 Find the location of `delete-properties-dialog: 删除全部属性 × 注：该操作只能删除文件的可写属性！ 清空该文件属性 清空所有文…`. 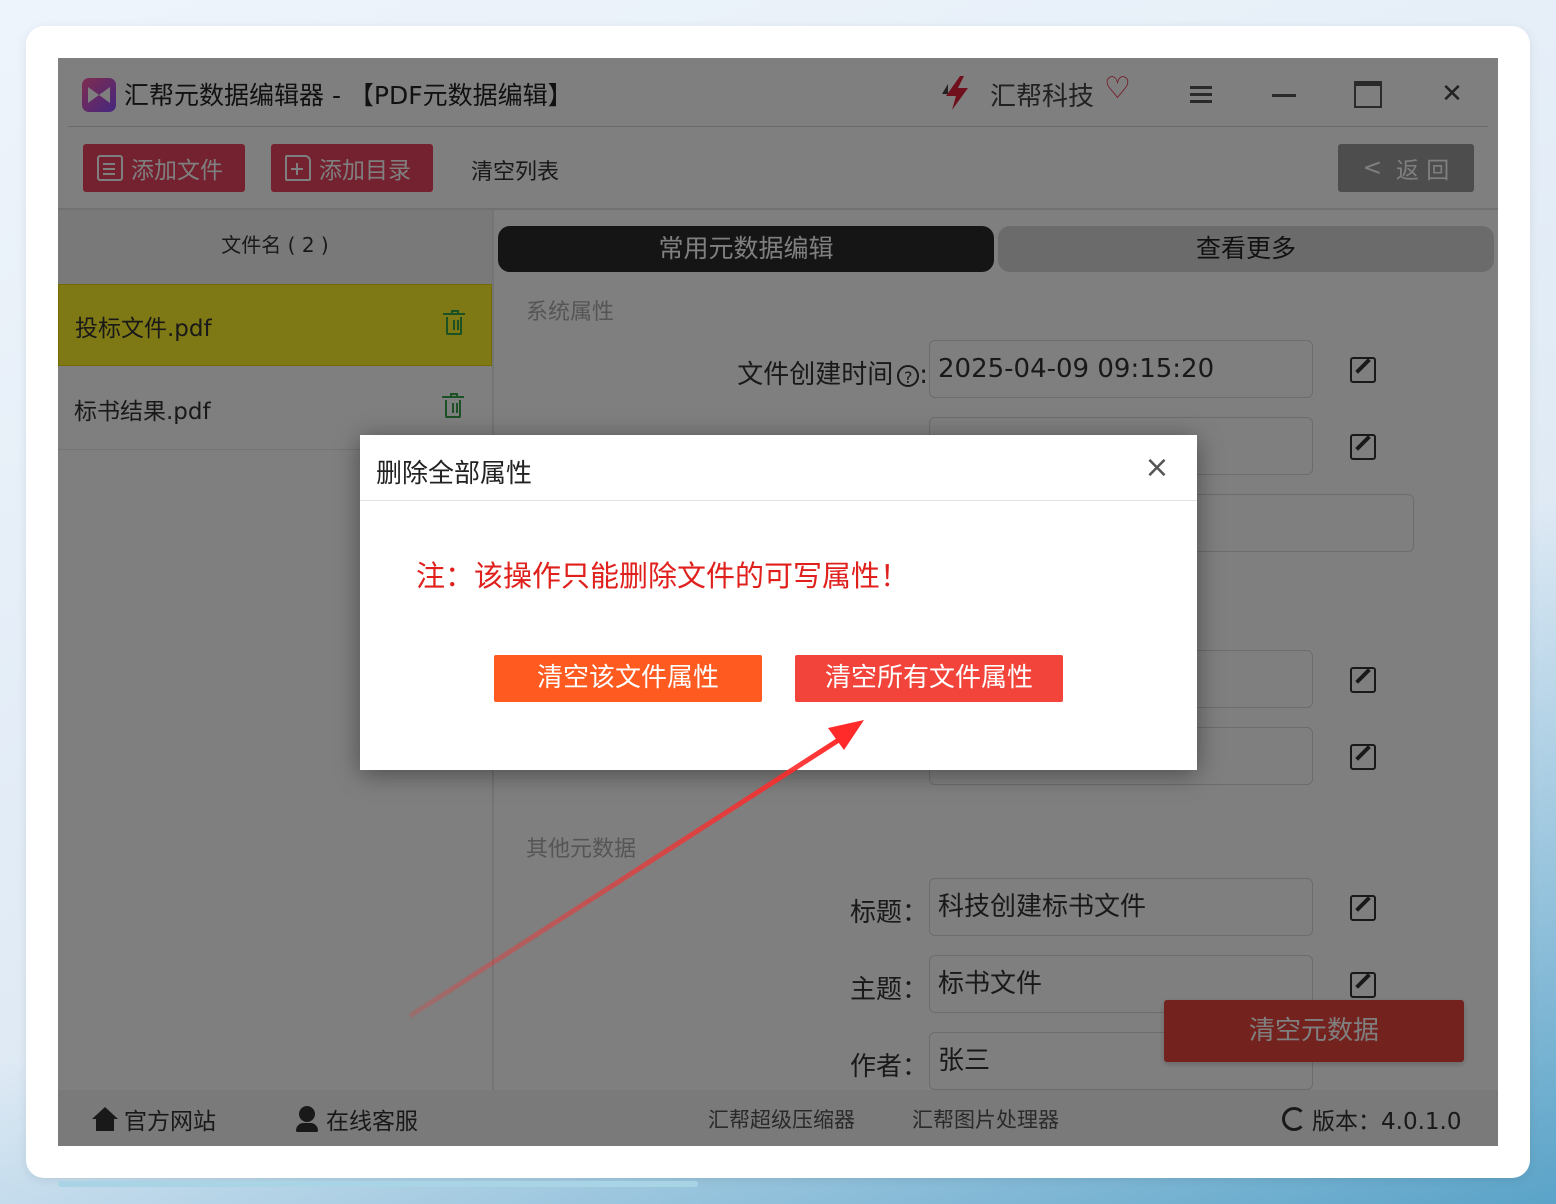

delete-properties-dialog: 删除全部属性 × 注：该操作只能删除文件的可写属性！ 清空该文件属性 清空所有文… is located at coordinates (778, 602).